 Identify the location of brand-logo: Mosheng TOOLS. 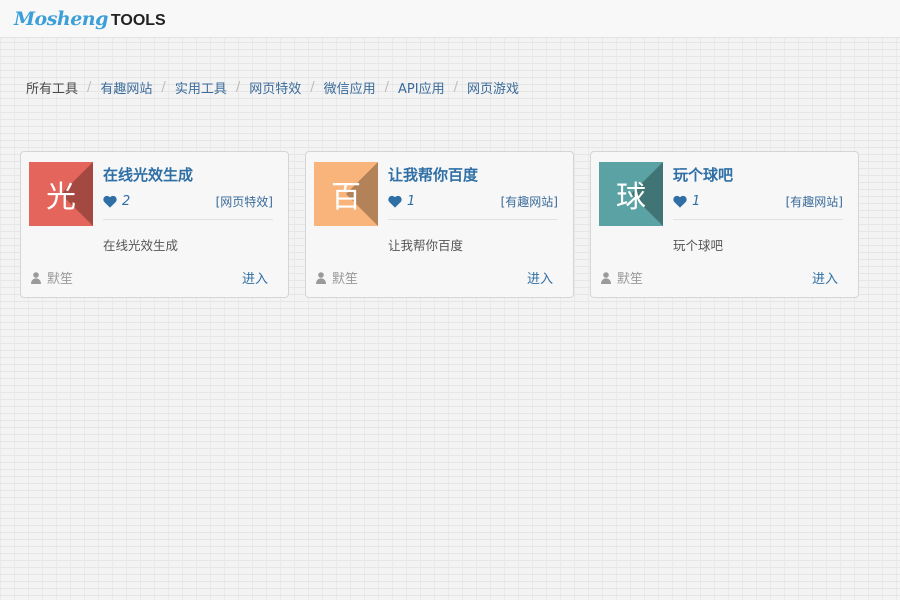
(90, 19).